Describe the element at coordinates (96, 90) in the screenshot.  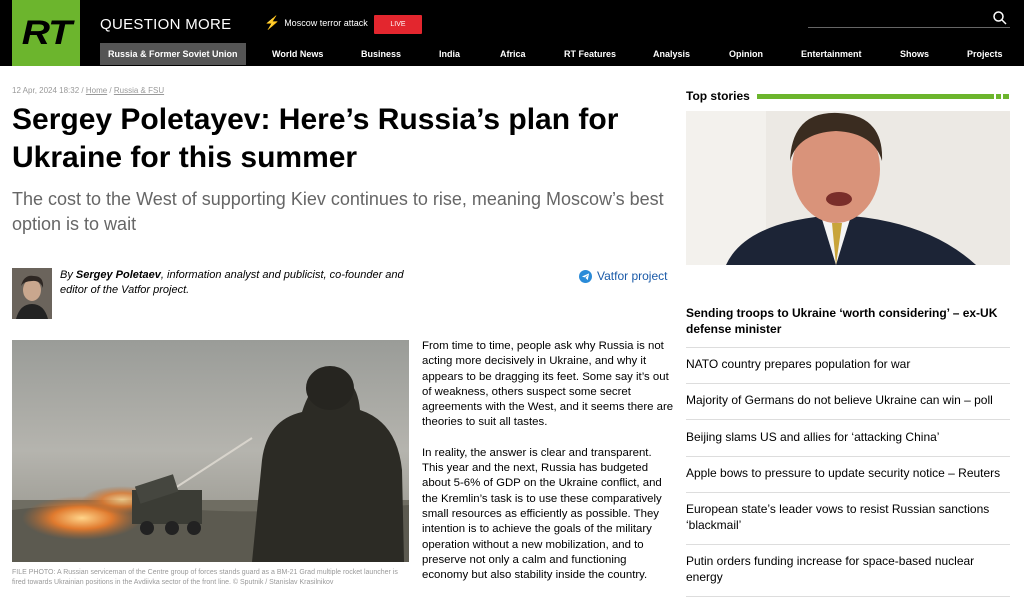
I see `breadcrumb-home: Home` at that location.